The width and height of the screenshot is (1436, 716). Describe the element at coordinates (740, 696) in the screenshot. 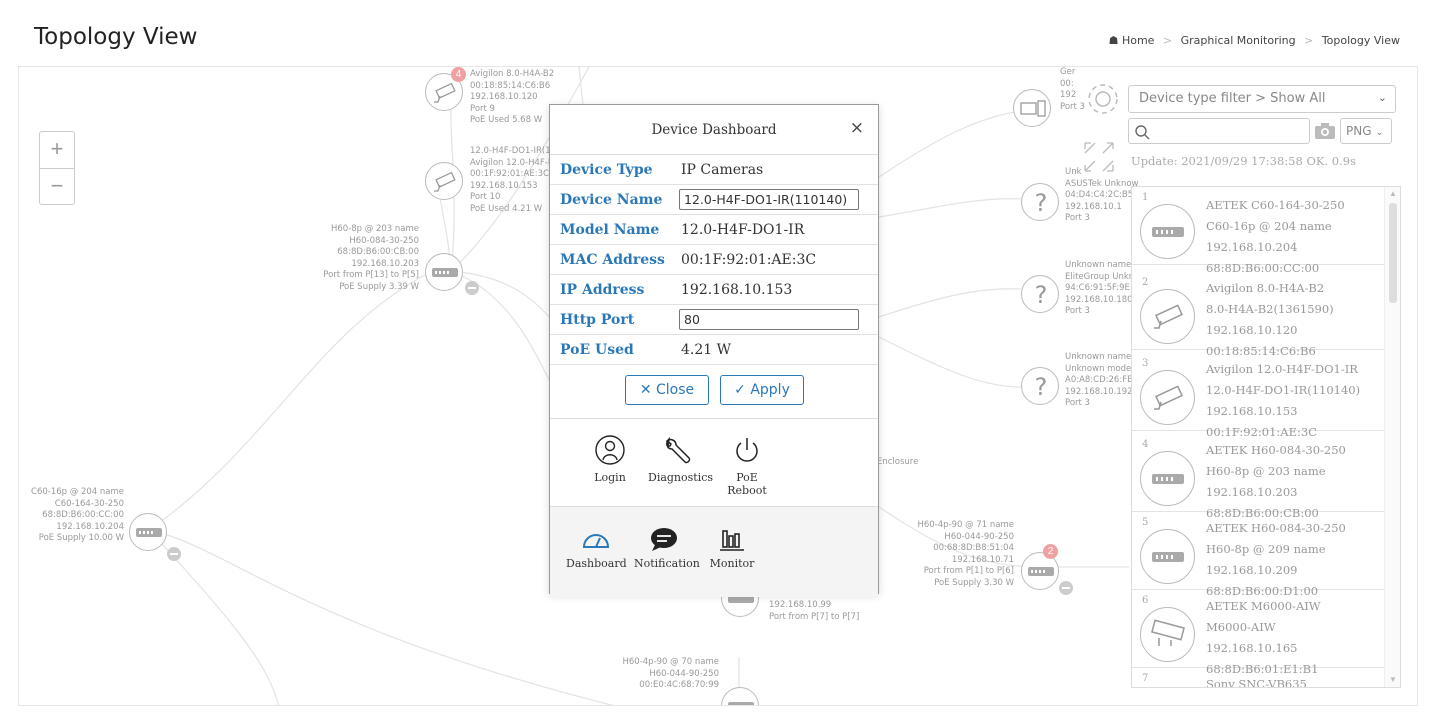

I see `switch-node-bottom` at that location.